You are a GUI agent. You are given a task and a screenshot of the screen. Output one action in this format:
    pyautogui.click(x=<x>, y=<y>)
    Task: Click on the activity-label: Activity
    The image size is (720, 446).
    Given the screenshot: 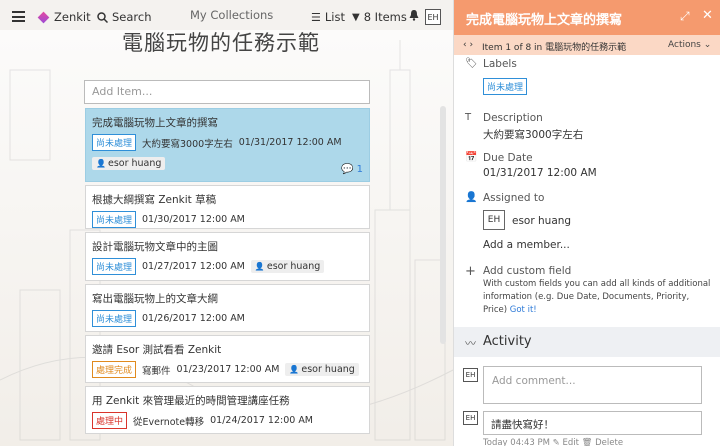 What is the action you would take?
    pyautogui.click(x=507, y=341)
    